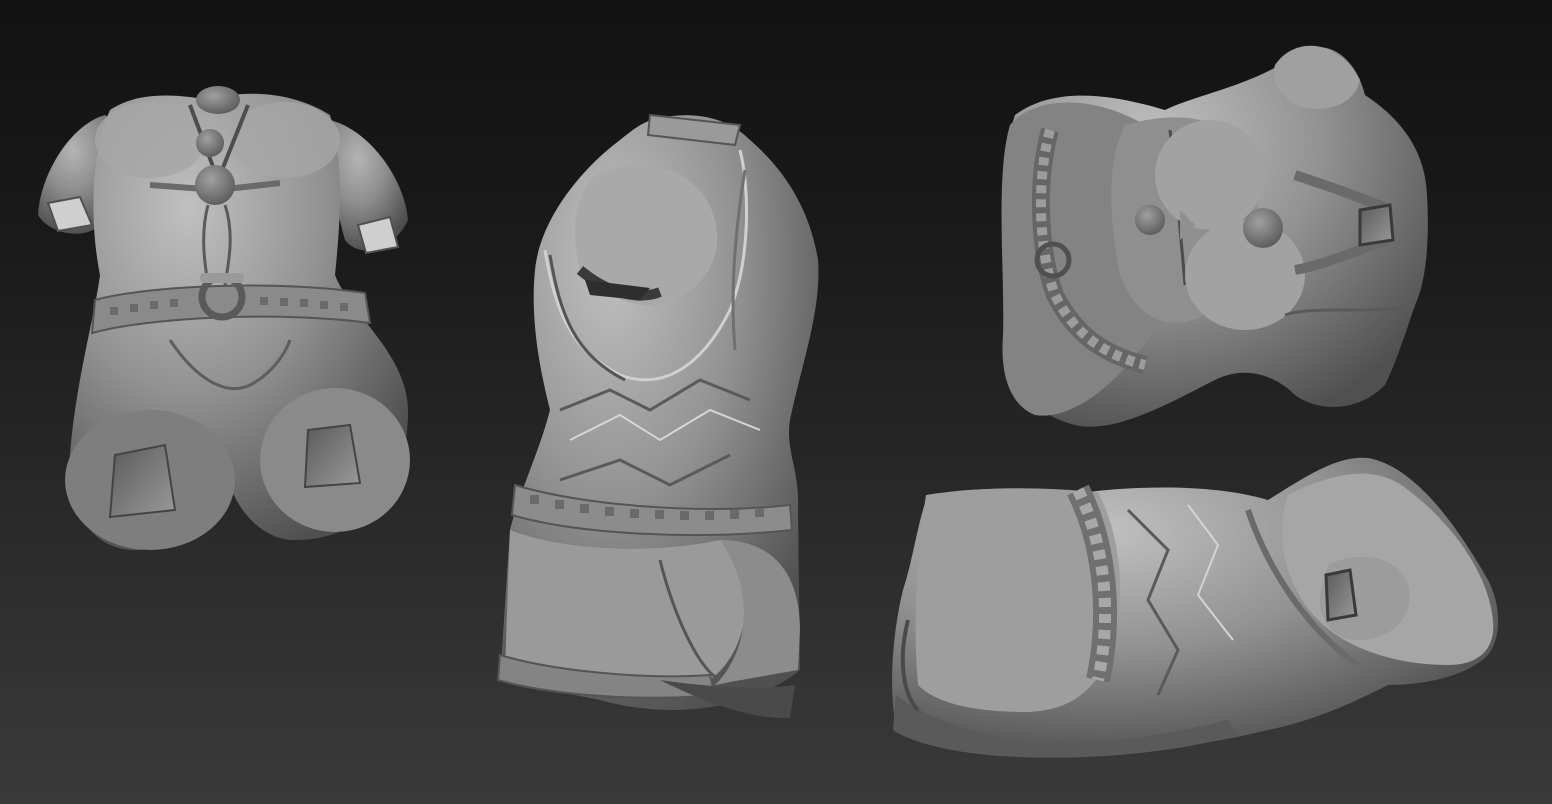  I want to click on torso-front-view, so click(224, 318).